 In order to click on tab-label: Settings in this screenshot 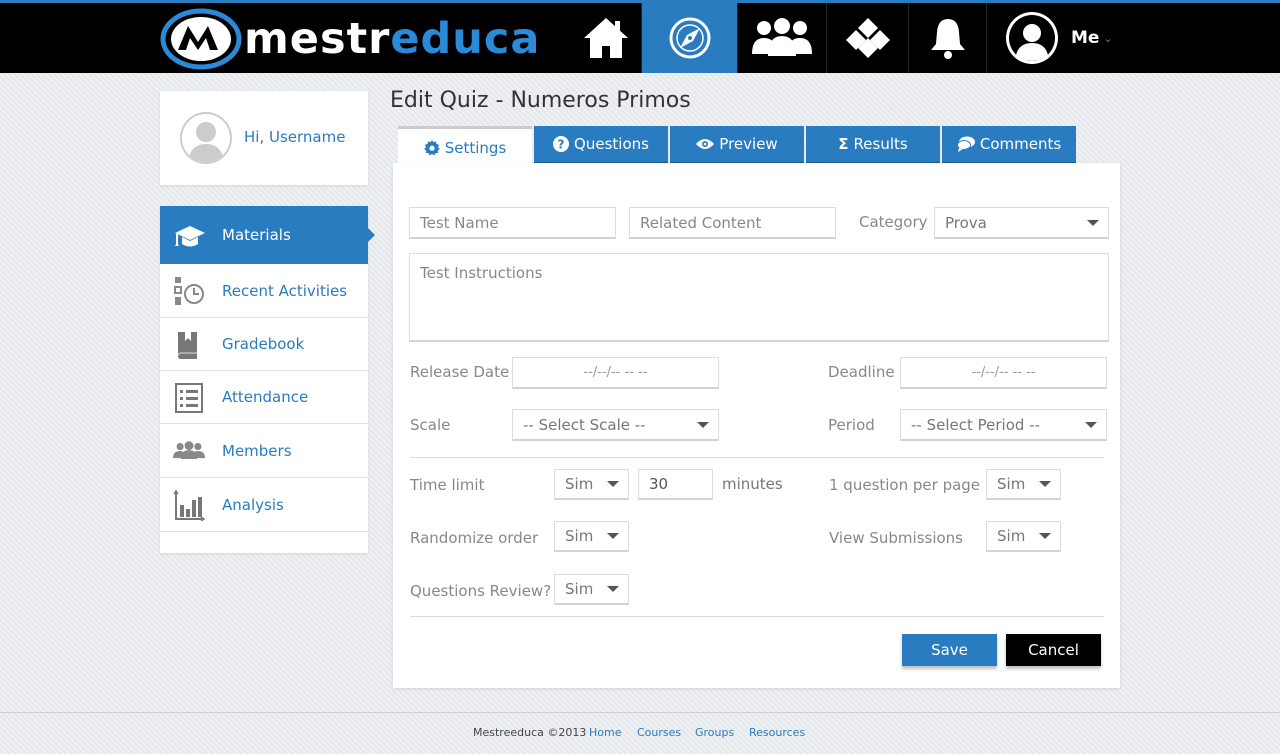, I will do `click(475, 147)`.